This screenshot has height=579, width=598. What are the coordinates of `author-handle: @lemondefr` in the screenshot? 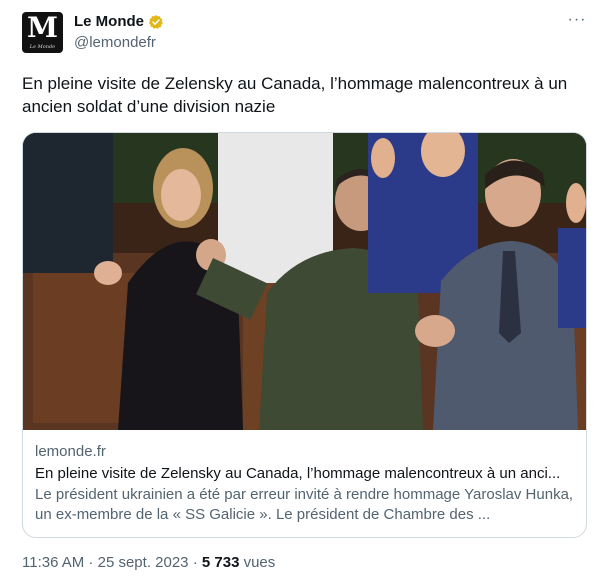 It's located at (115, 43).